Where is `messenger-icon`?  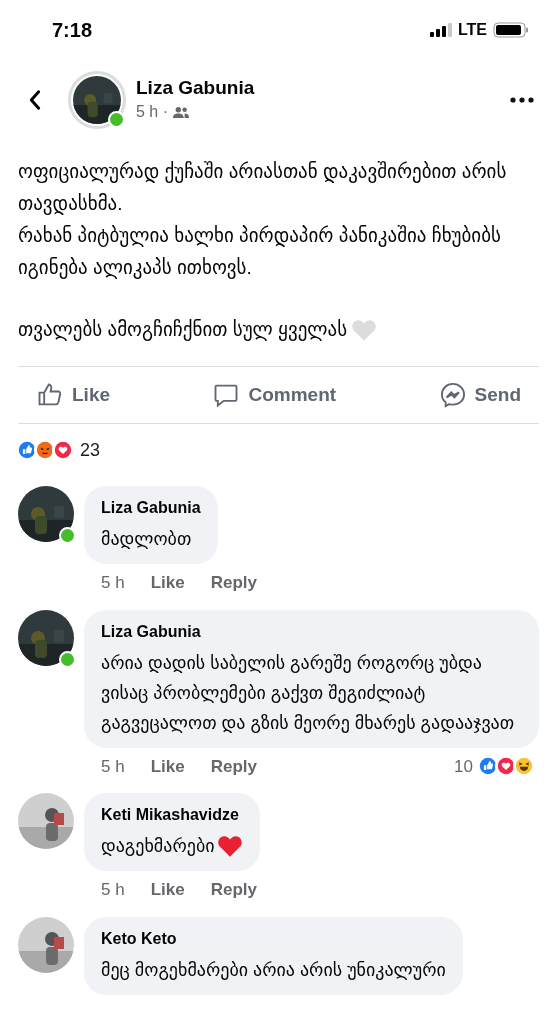 messenger-icon is located at coordinates (452, 395).